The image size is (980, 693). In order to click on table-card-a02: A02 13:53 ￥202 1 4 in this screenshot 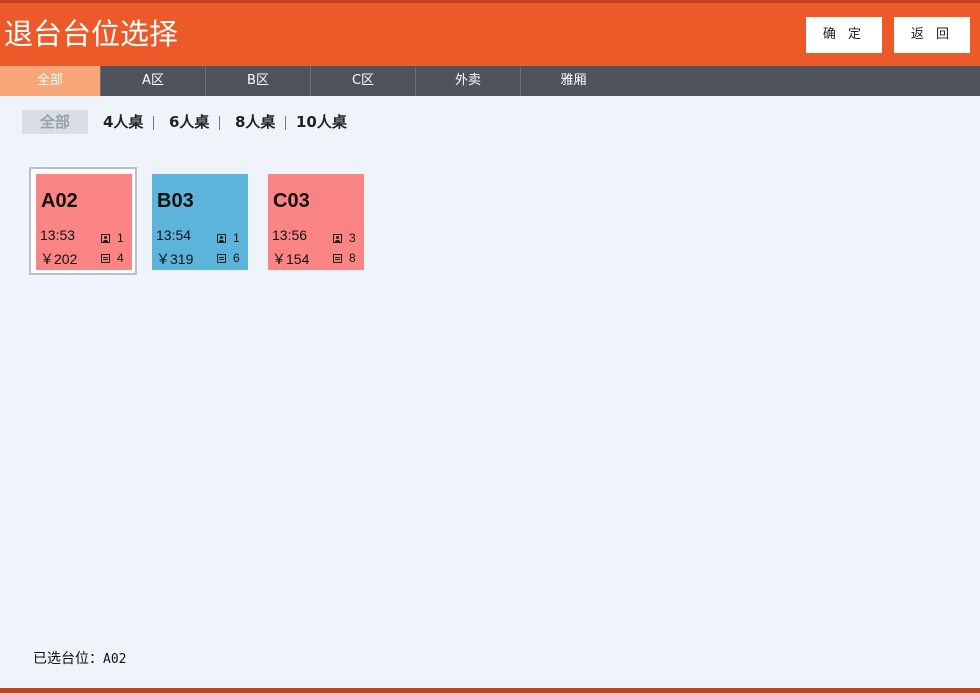, I will do `click(84, 222)`.